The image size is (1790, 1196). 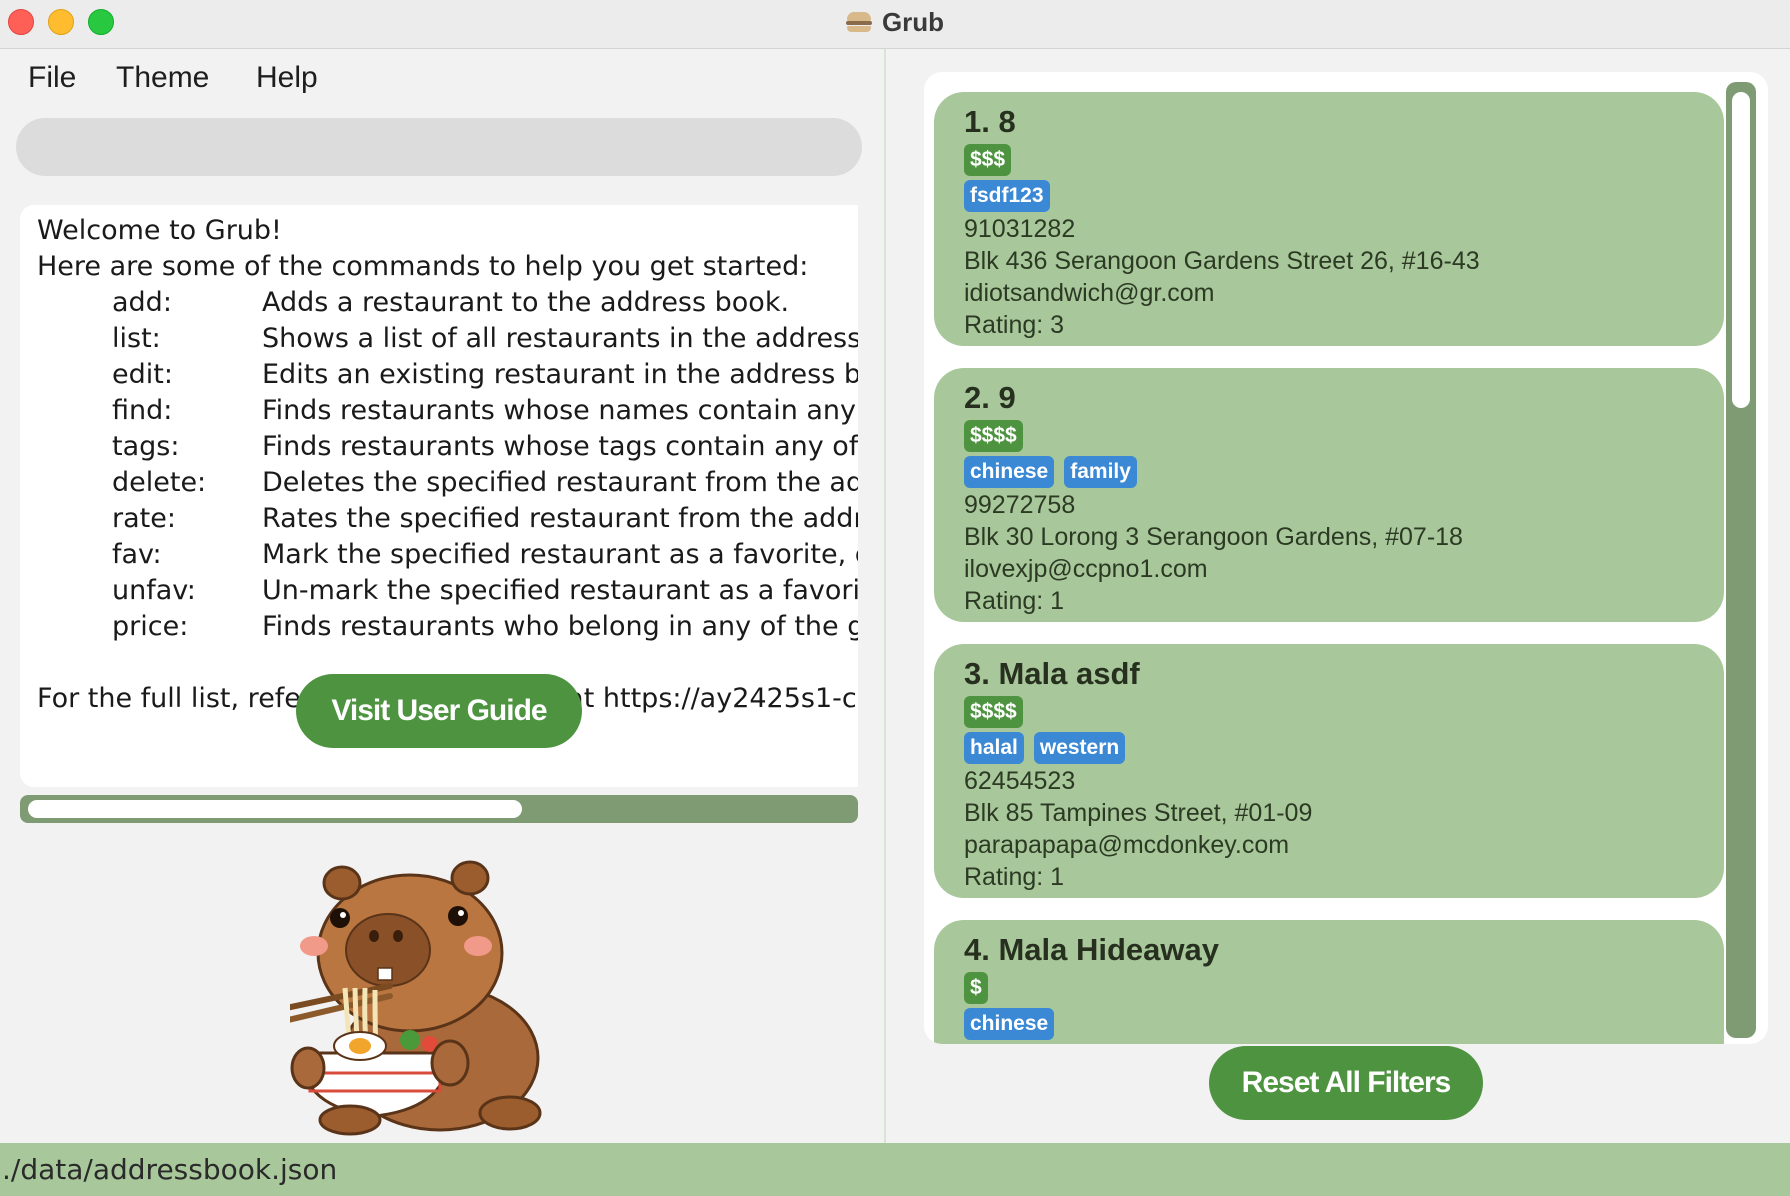 What do you see at coordinates (159, 230) in the screenshot?
I see `welcome-text: Welcome to Grub!` at bounding box center [159, 230].